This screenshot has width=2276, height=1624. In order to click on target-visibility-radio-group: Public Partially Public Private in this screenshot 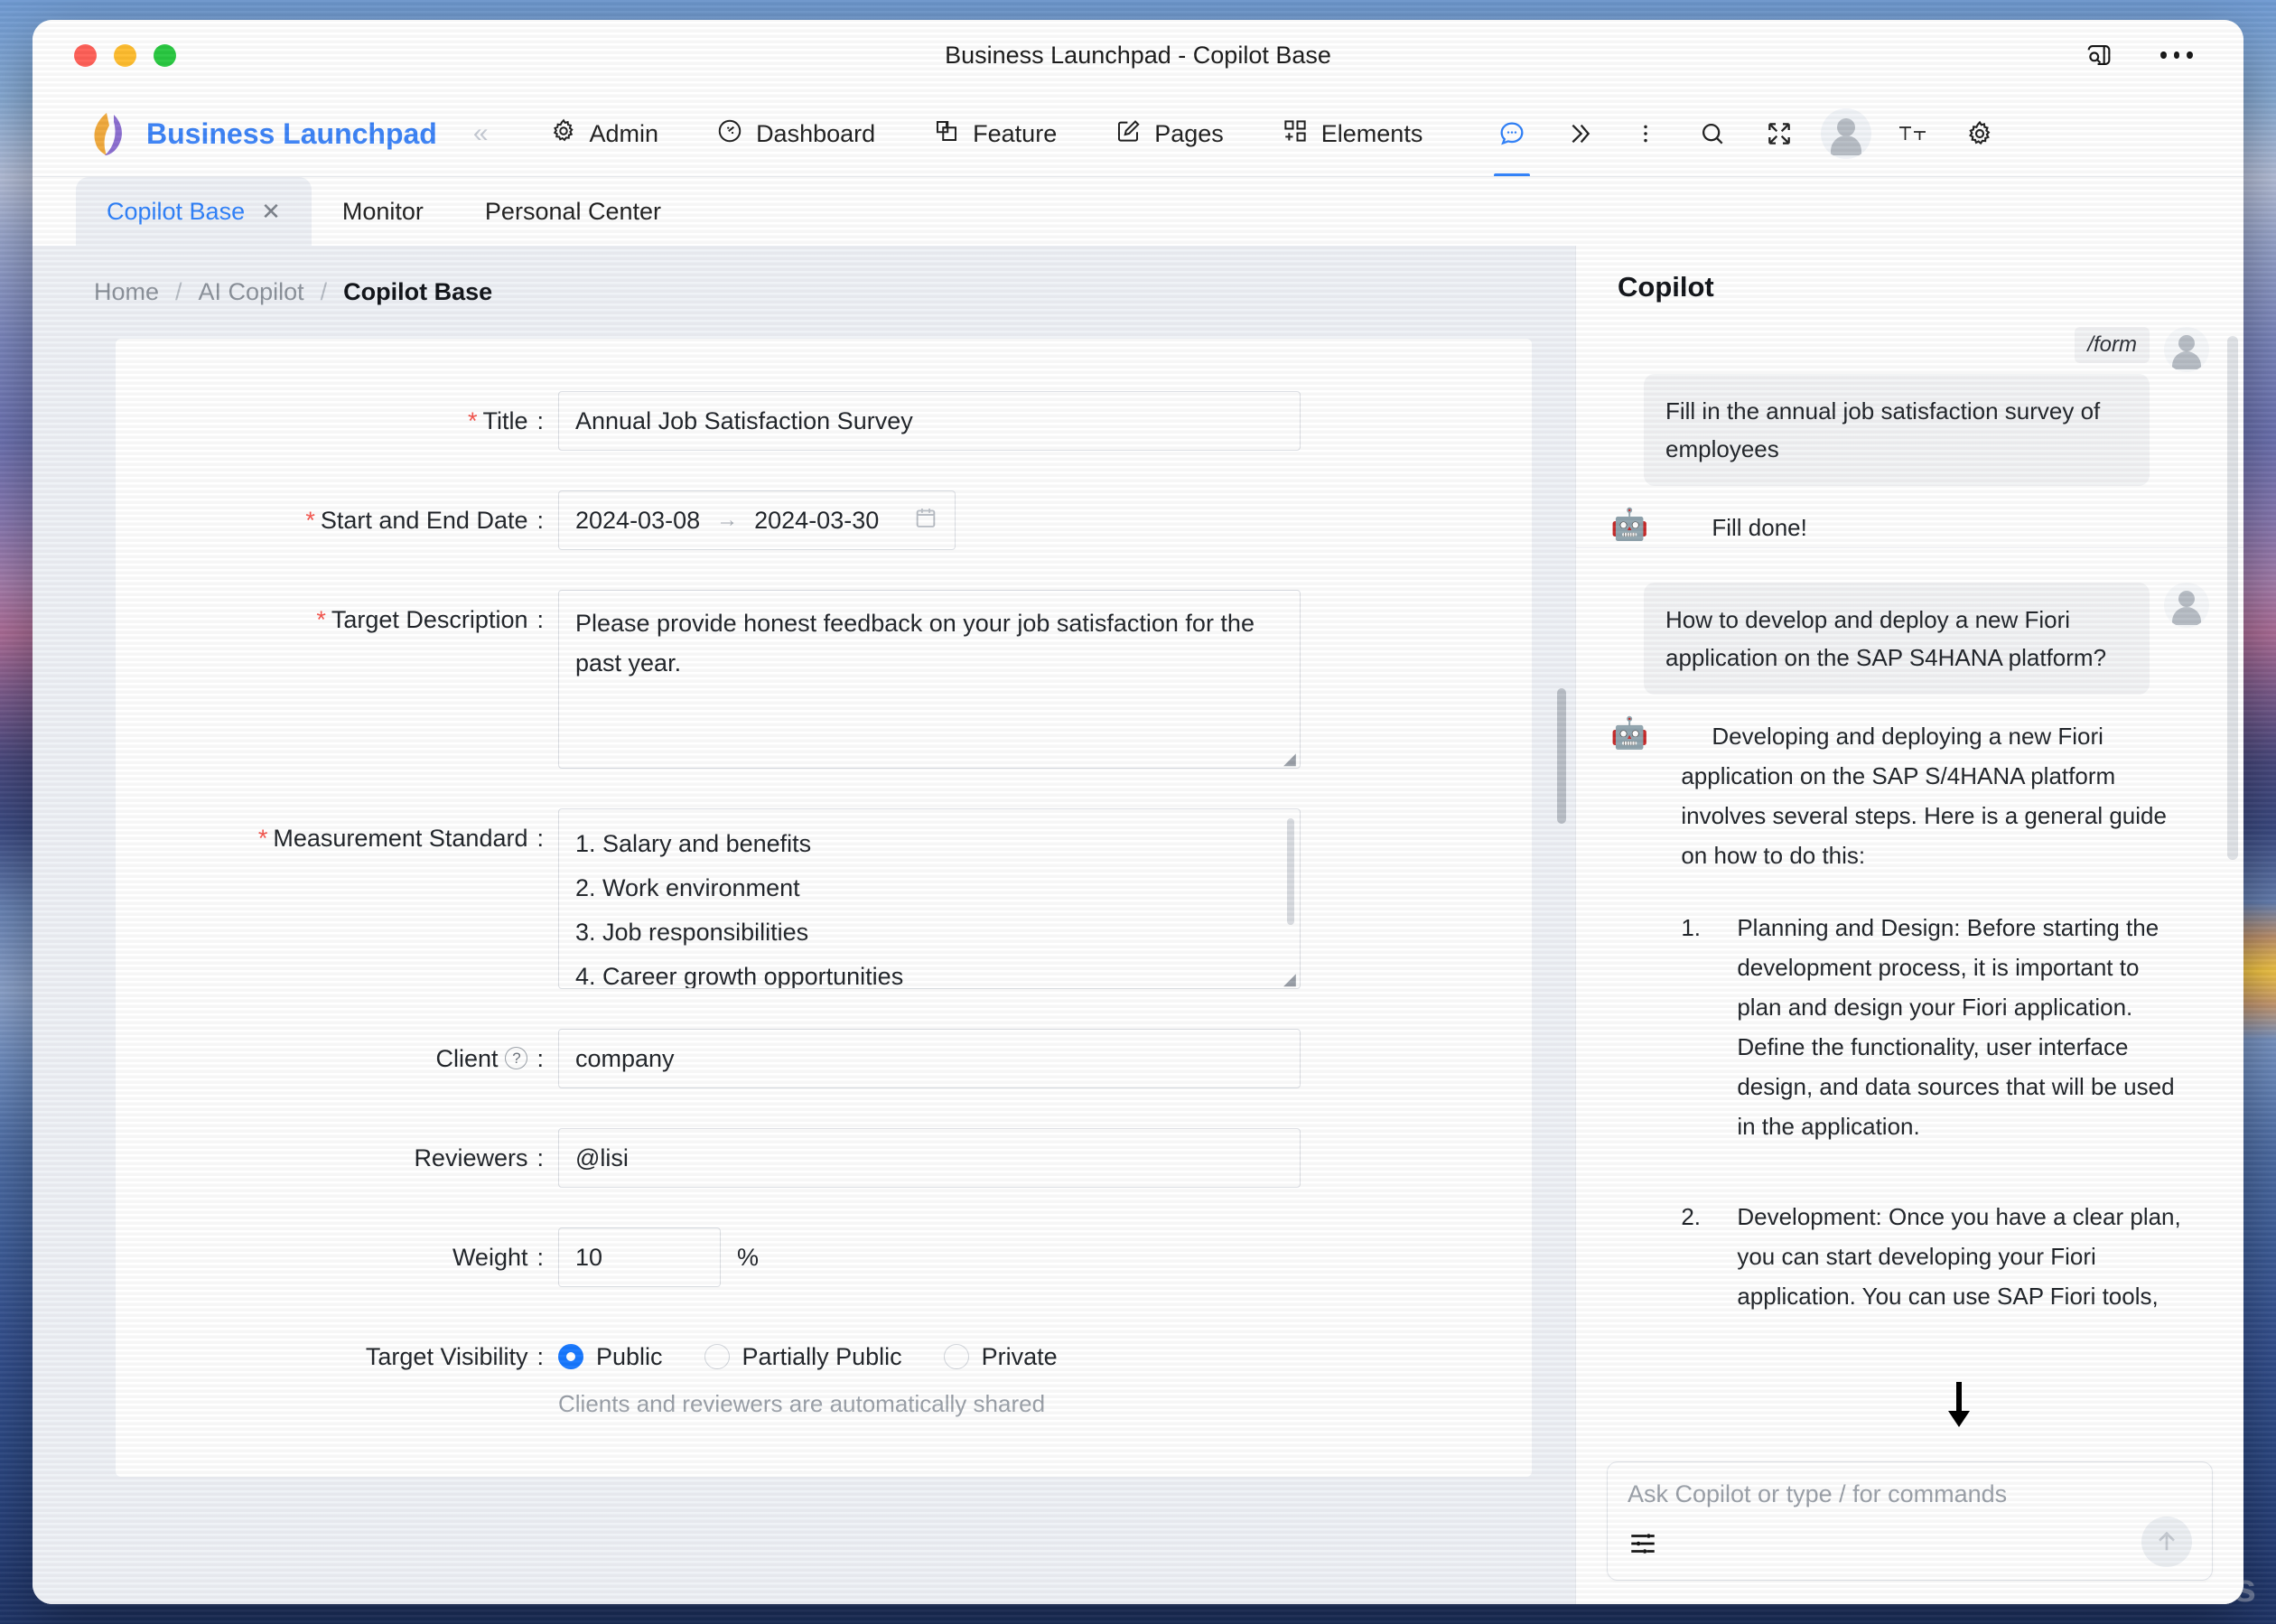, I will do `click(828, 1356)`.